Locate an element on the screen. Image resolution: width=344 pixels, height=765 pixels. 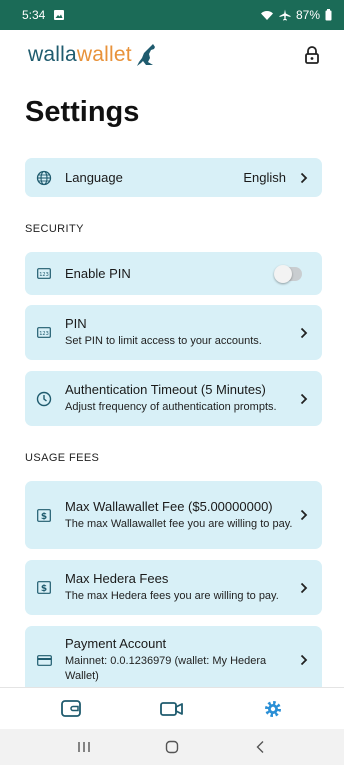
nav-wallet-button is located at coordinates (71, 709).